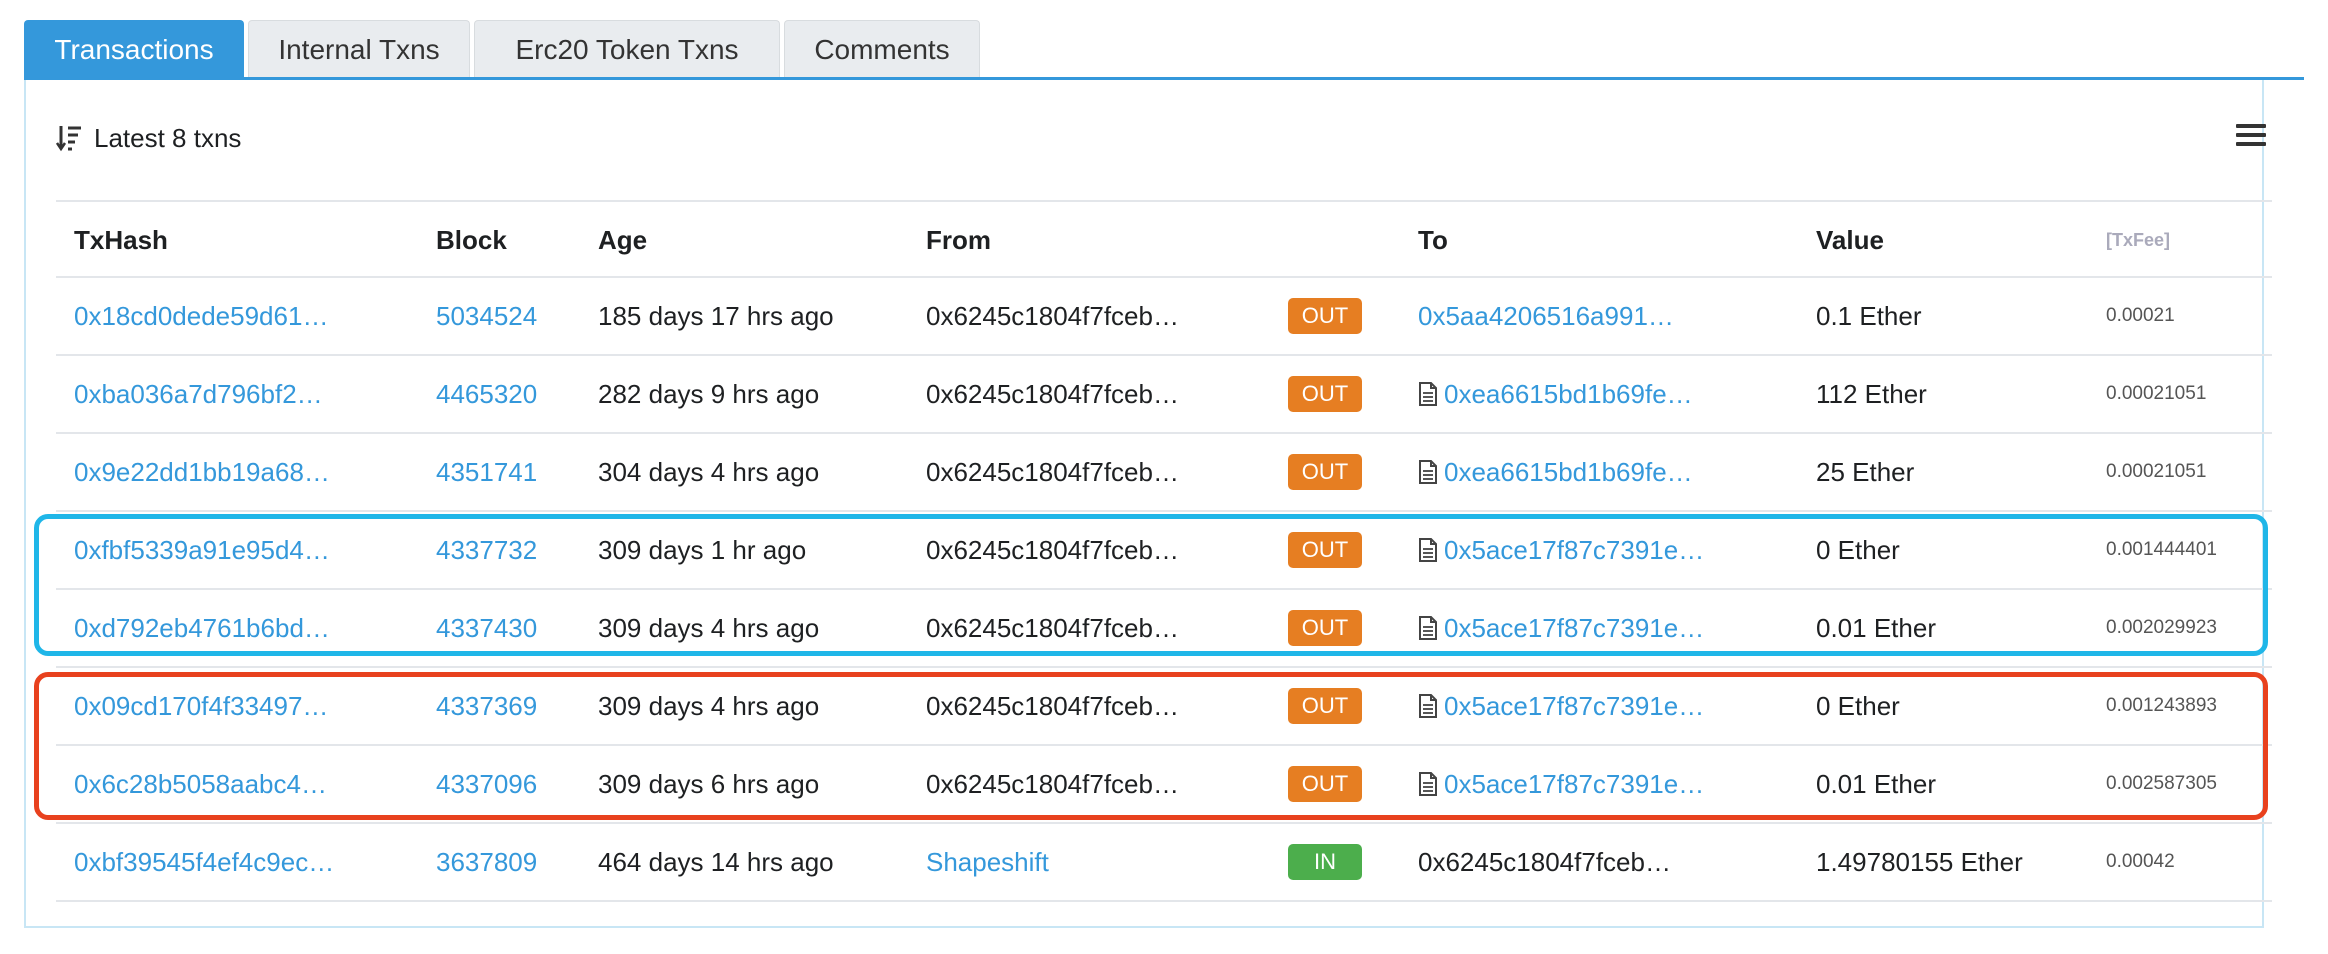 The height and width of the screenshot is (954, 2328). I want to click on block-link: 4351741, so click(486, 472).